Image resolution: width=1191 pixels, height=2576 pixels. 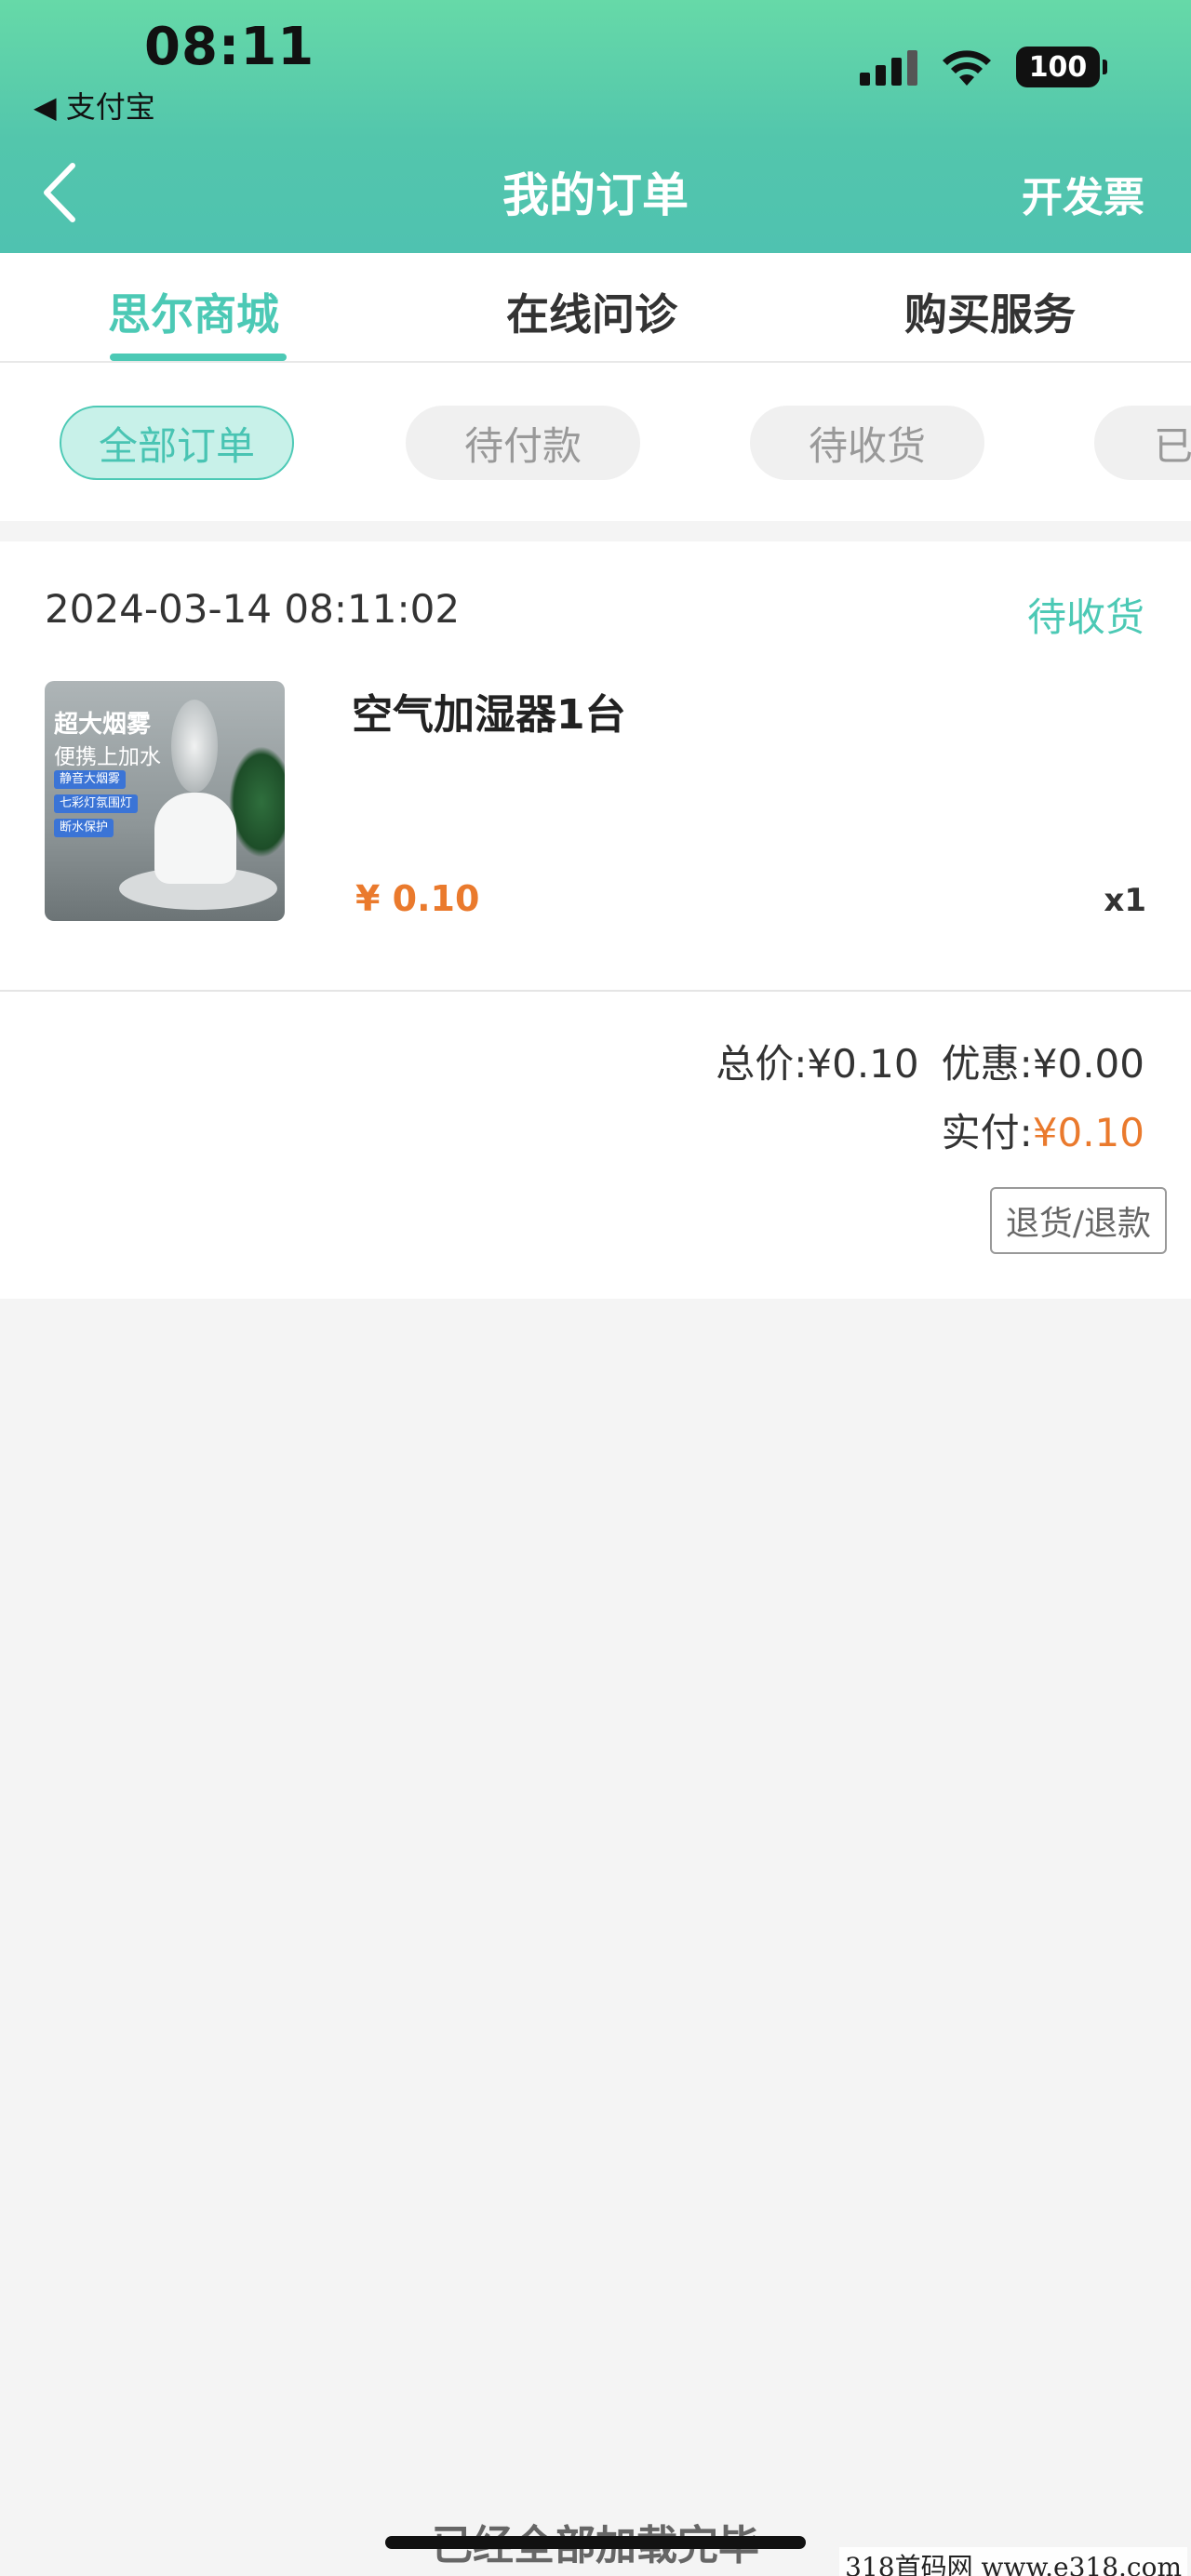 I want to click on thumb-headline: 超大烟雾, so click(x=103, y=725).